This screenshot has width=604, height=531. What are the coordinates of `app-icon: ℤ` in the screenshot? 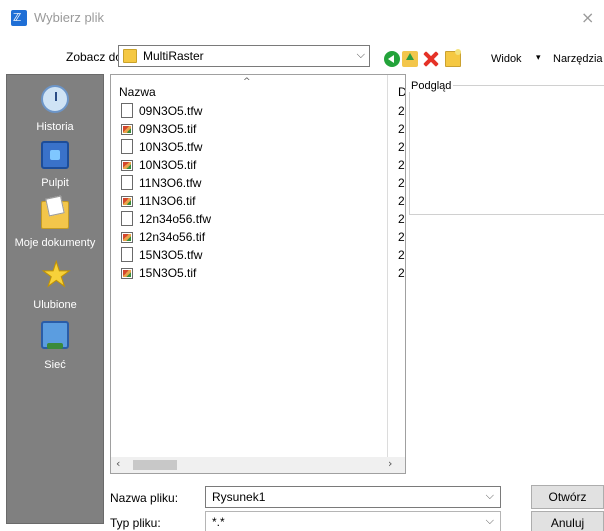 It's located at (19, 18).